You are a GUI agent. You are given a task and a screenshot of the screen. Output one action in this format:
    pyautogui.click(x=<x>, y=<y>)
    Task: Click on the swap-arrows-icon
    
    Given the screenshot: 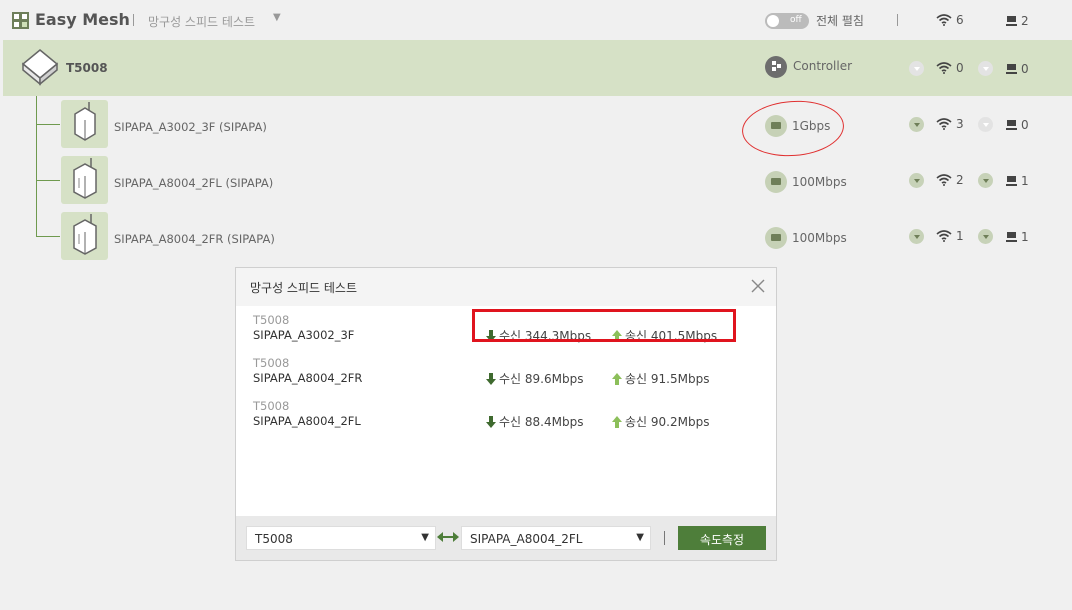 What is the action you would take?
    pyautogui.click(x=448, y=537)
    